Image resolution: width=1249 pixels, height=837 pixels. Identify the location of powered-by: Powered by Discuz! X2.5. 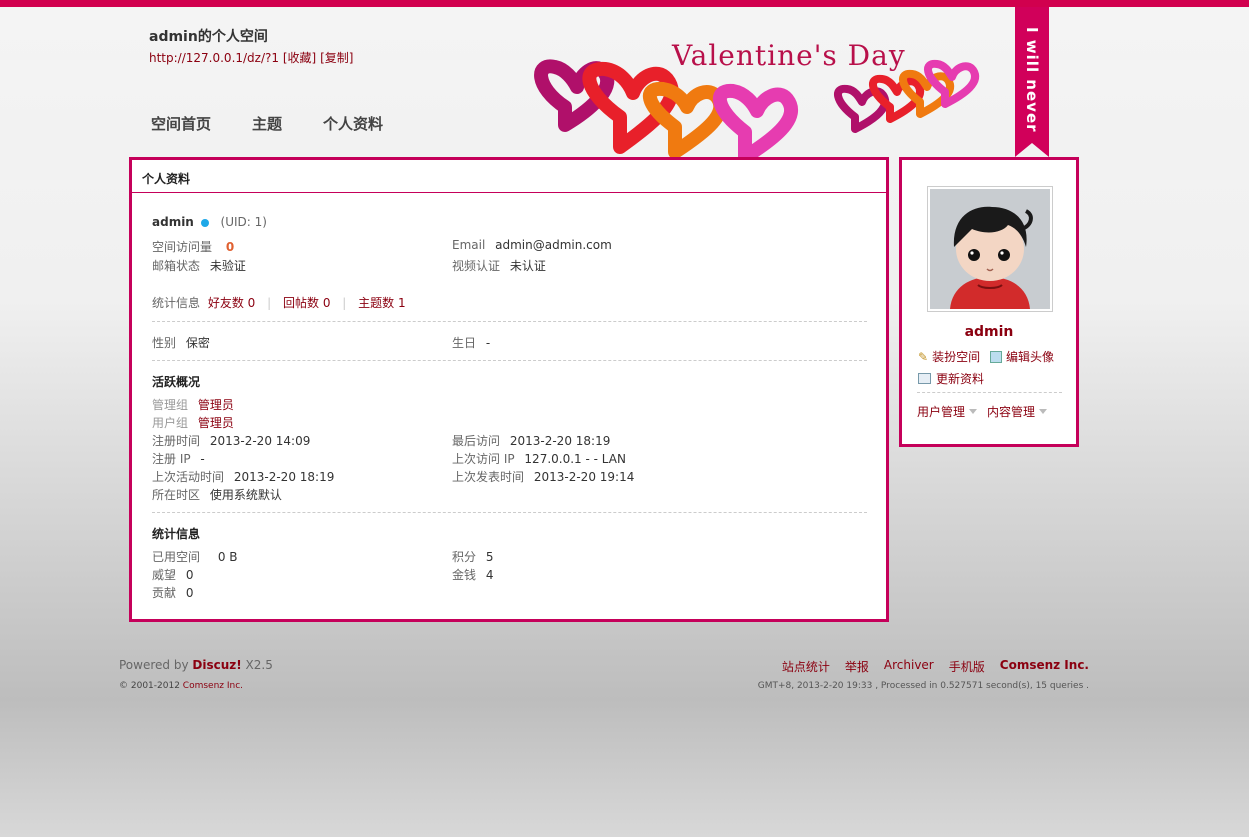
(196, 665).